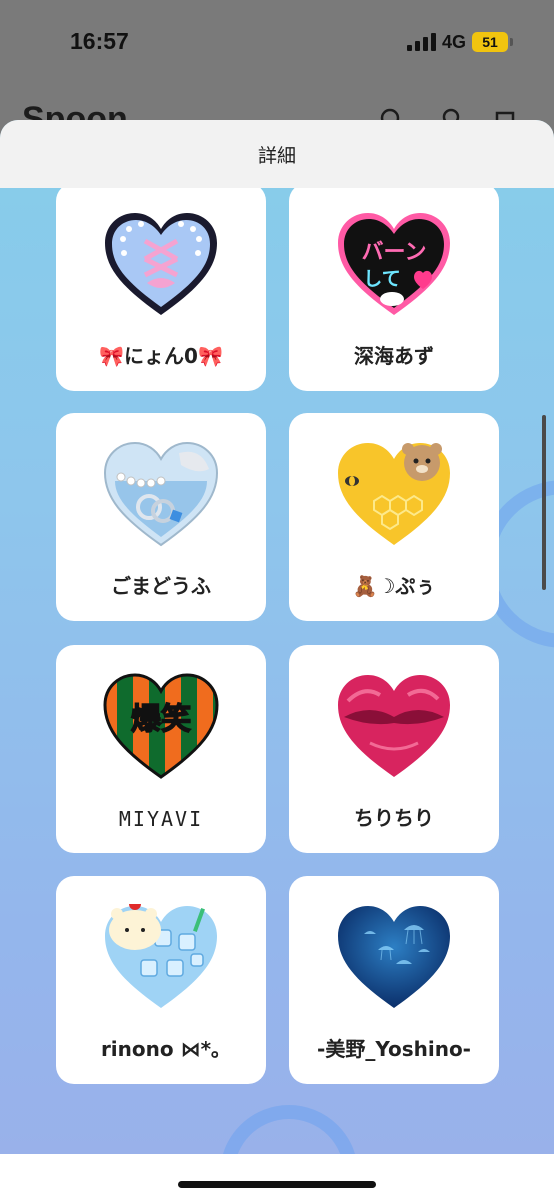 The height and width of the screenshot is (1200, 554). What do you see at coordinates (161, 356) in the screenshot?
I see `gift-sender-name: 🎀にょん0🎀` at bounding box center [161, 356].